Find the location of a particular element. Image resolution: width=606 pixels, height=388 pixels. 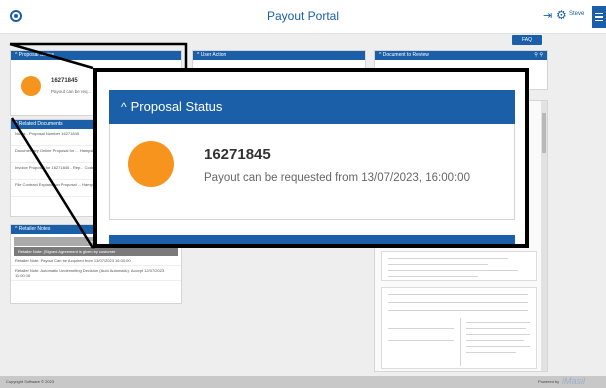

review-tools-icon: ⚲ ⚲ is located at coordinates (538, 55).